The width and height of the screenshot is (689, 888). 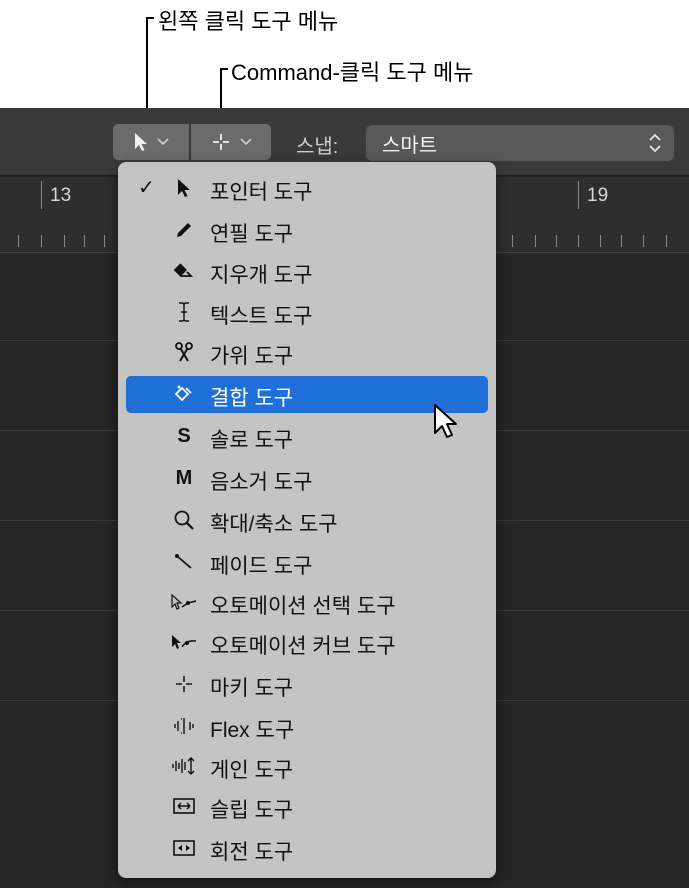 I want to click on menu-item-automation-select-tool: 오토메이션 선택 도구, so click(x=307, y=602).